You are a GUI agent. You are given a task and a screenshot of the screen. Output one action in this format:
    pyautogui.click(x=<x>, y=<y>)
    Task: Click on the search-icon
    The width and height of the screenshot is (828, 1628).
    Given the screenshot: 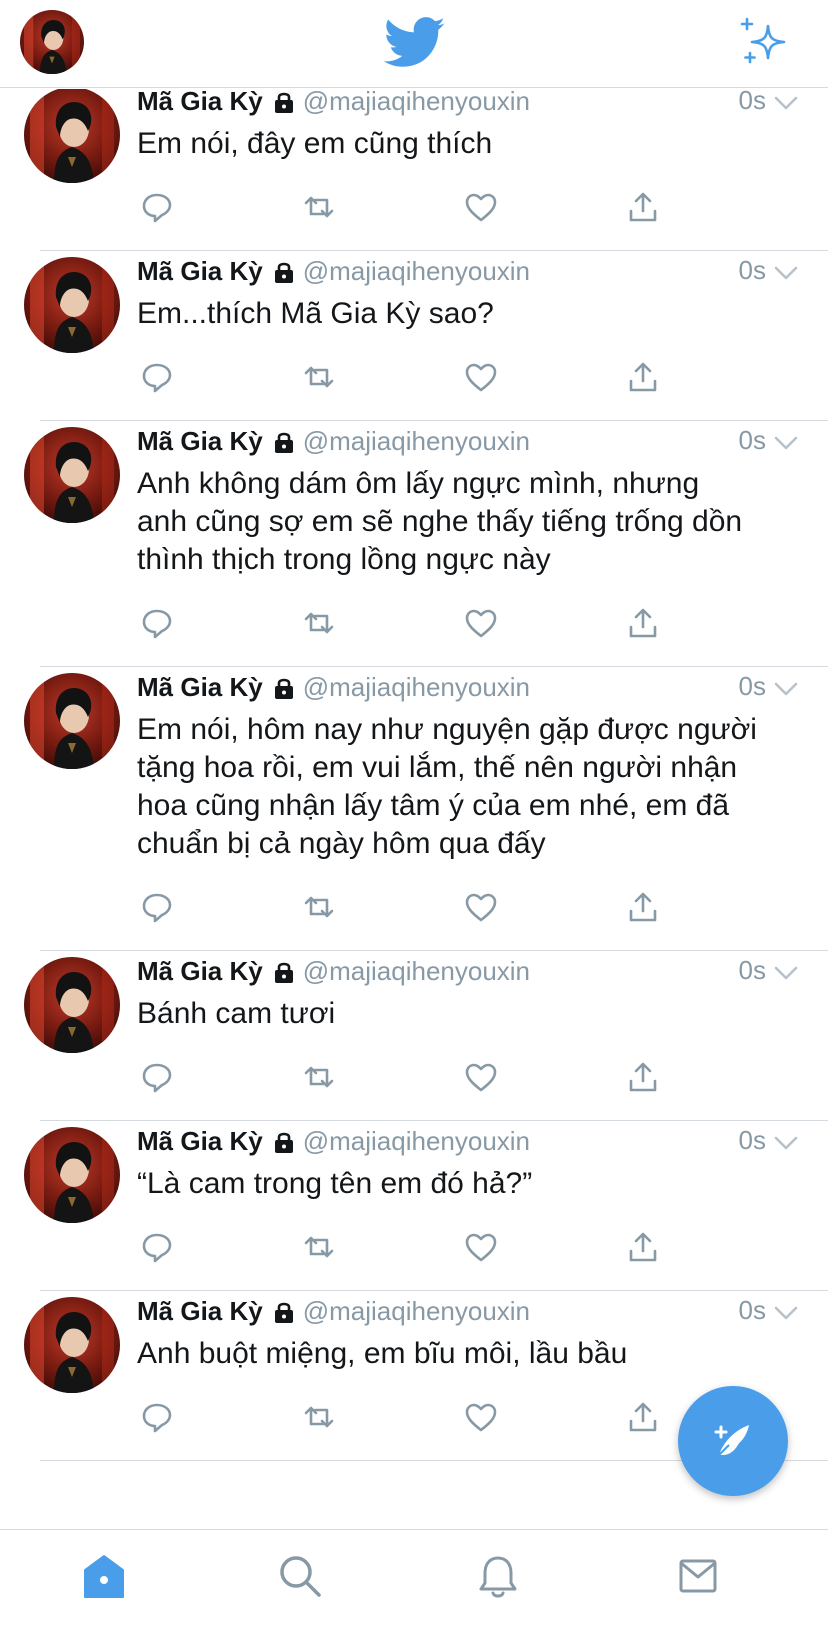 What is the action you would take?
    pyautogui.click(x=300, y=1576)
    